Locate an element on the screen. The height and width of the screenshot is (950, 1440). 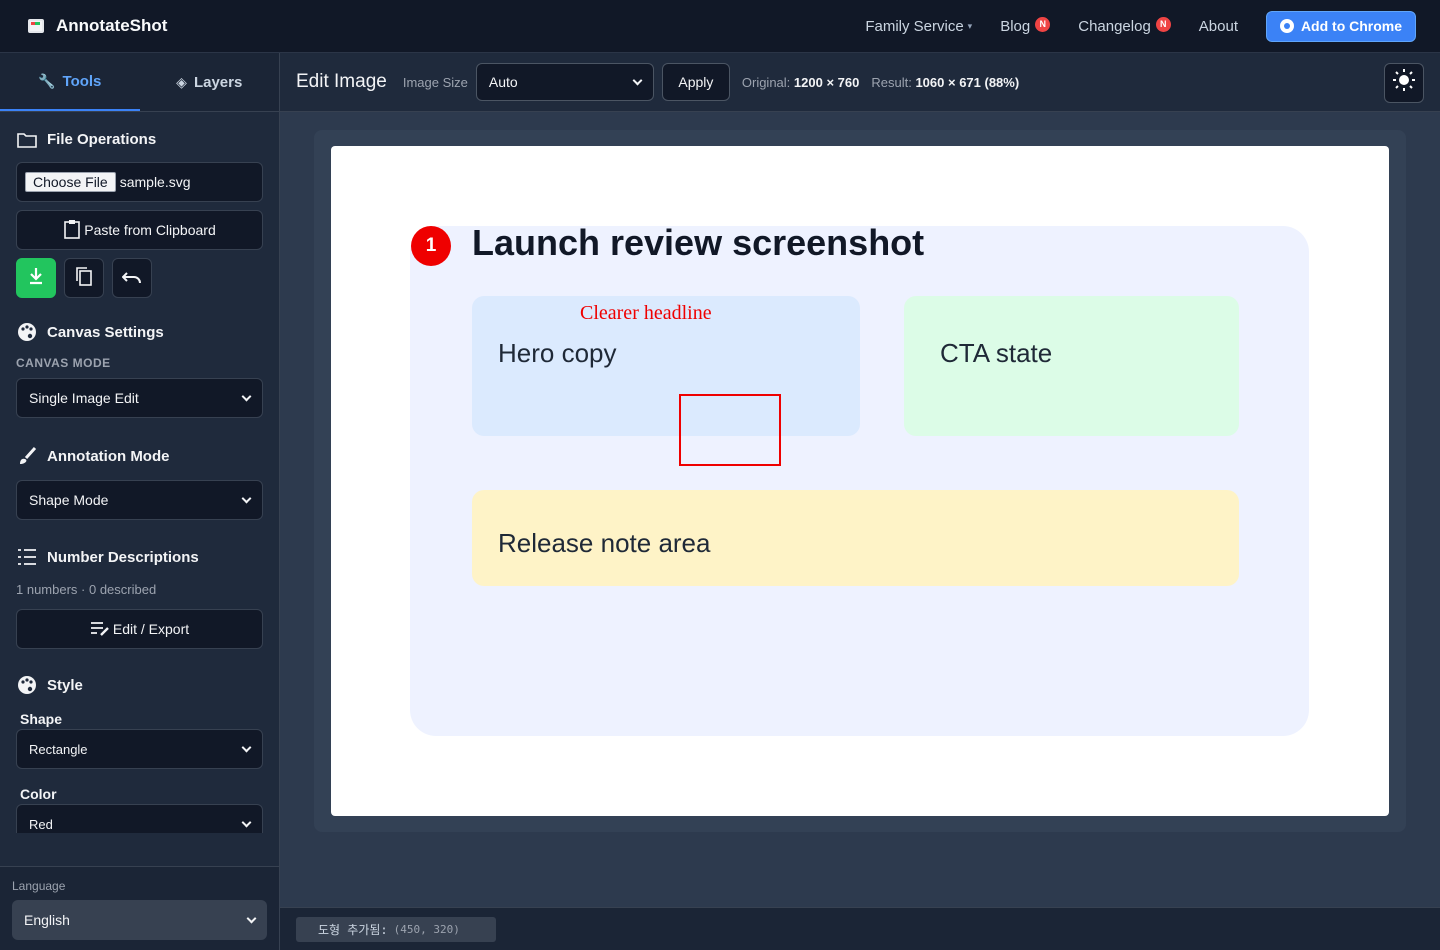
result-size-value: 1060 × 671 (88%) is located at coordinates (967, 82).